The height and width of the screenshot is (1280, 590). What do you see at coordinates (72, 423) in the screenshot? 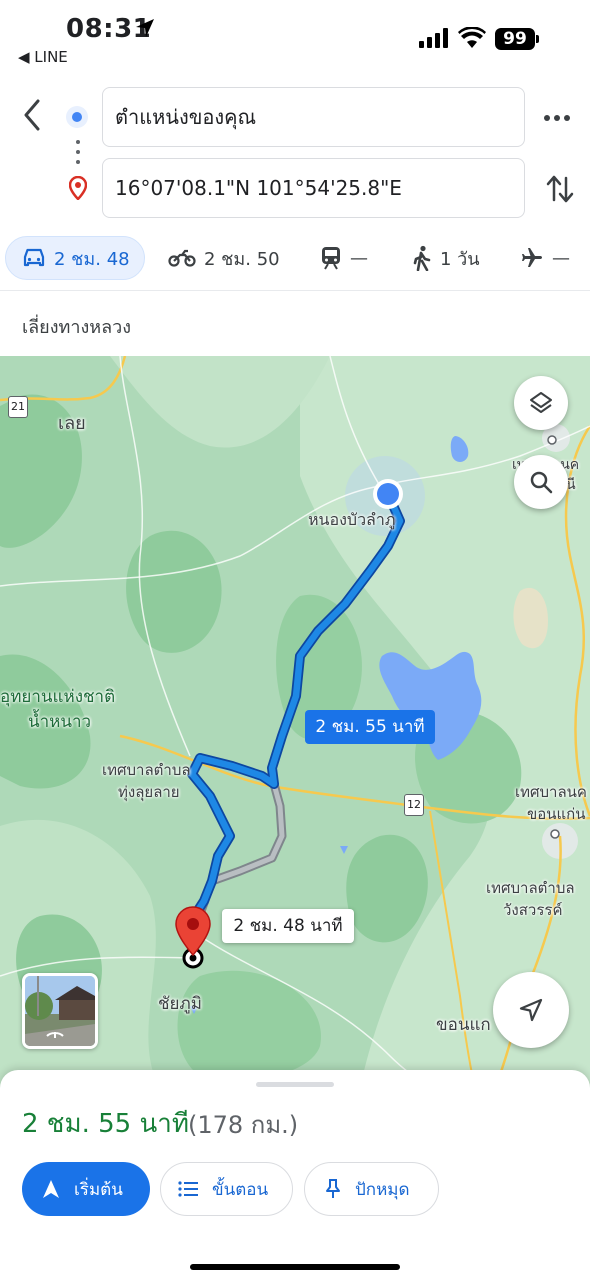
I see `map-label-loei: เลย` at bounding box center [72, 423].